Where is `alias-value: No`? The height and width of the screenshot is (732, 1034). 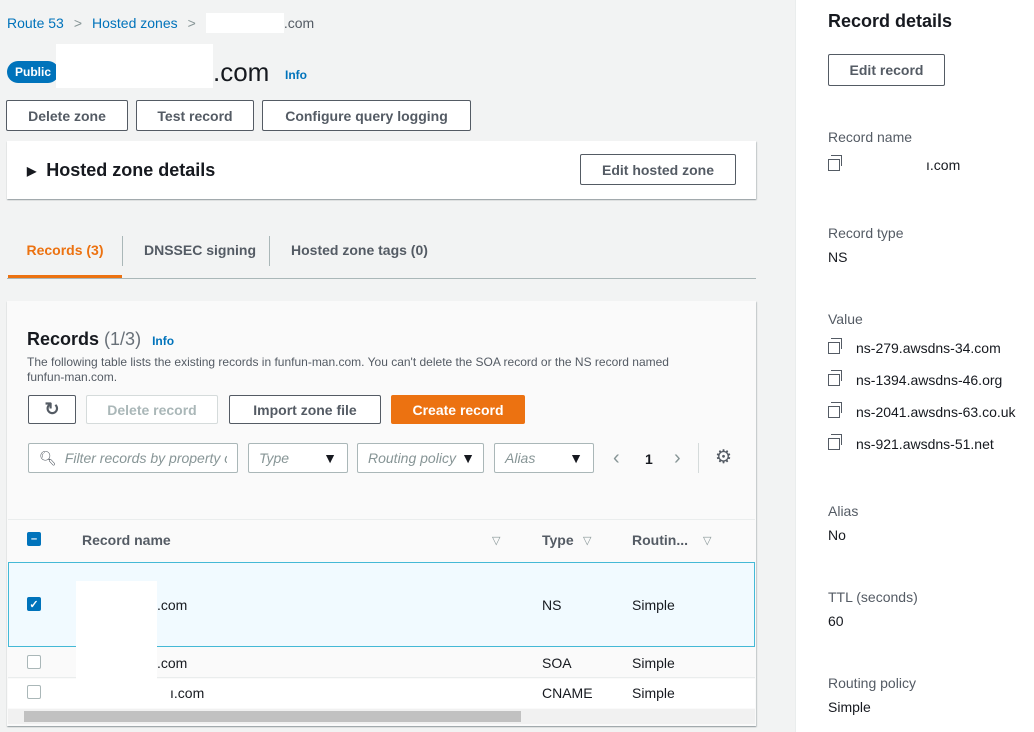
alias-value: No is located at coordinates (837, 535).